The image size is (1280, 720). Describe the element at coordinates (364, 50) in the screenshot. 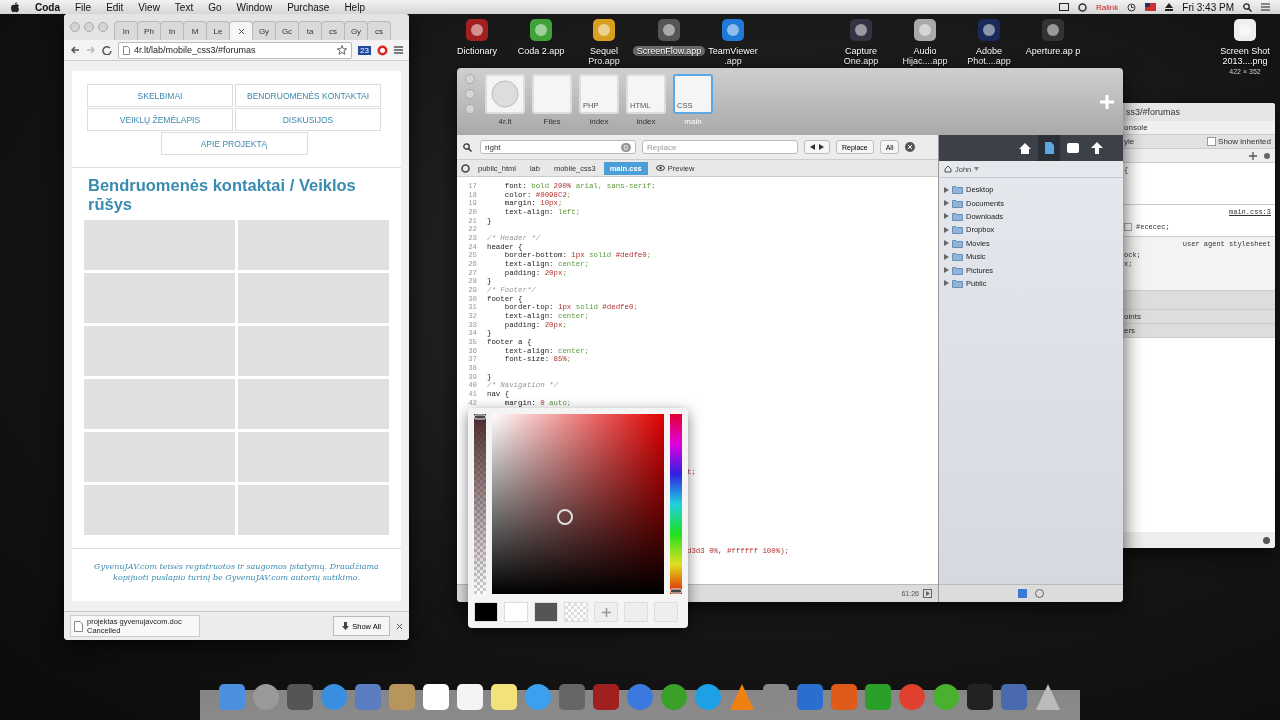

I see `extension-badge: 23` at that location.